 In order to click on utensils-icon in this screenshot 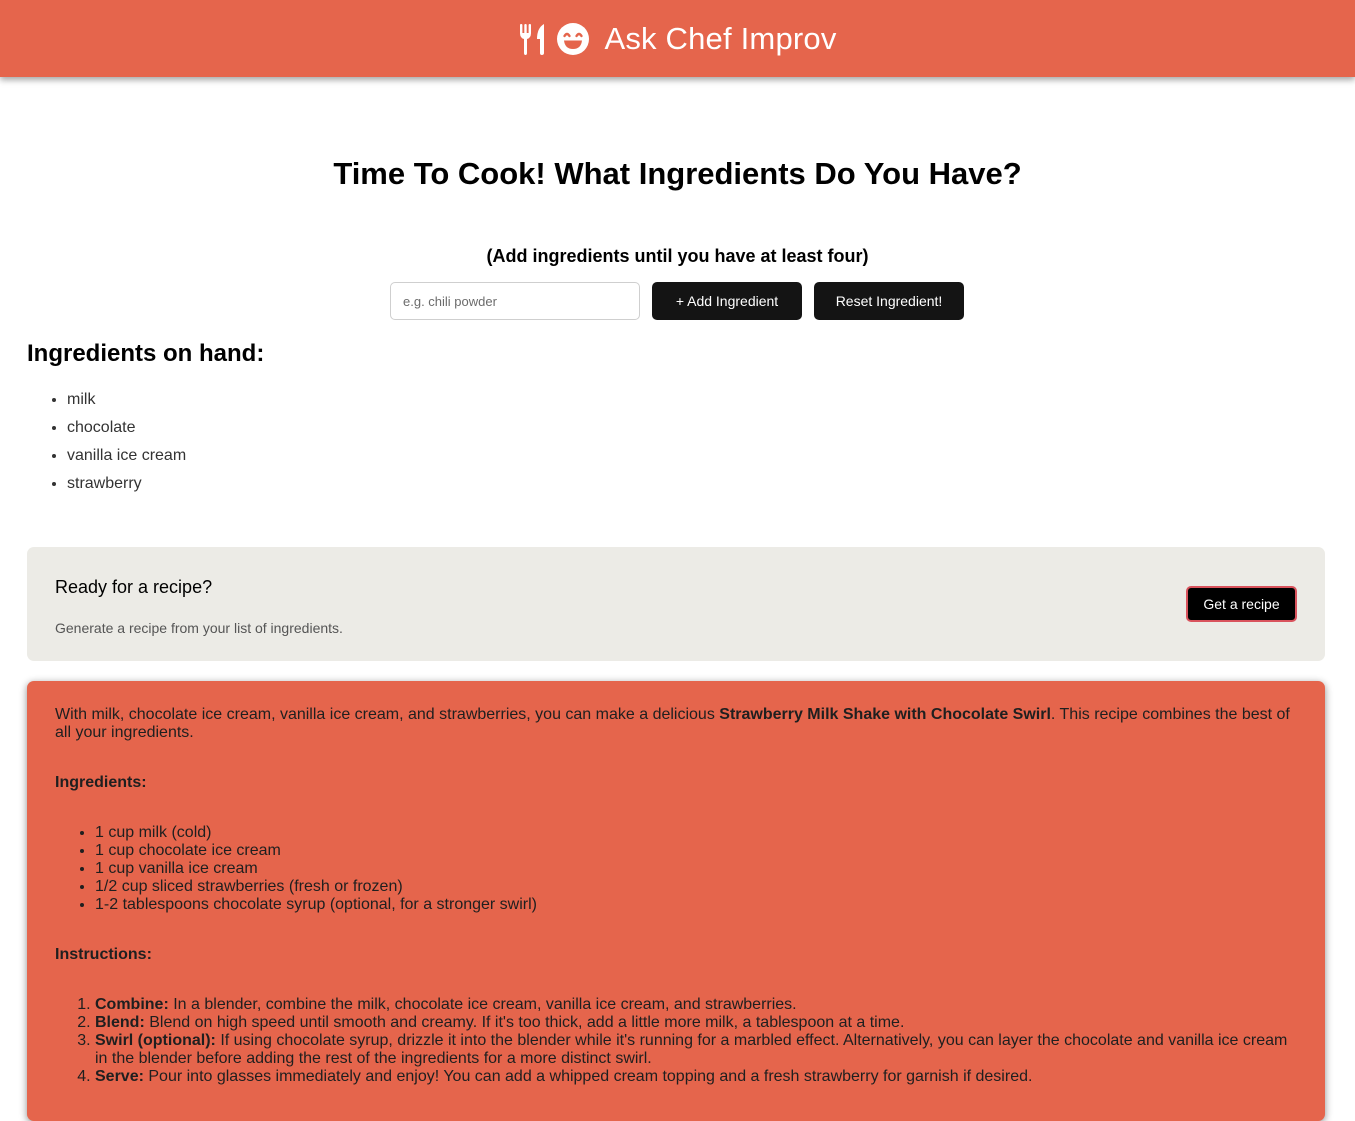, I will do `click(533, 39)`.